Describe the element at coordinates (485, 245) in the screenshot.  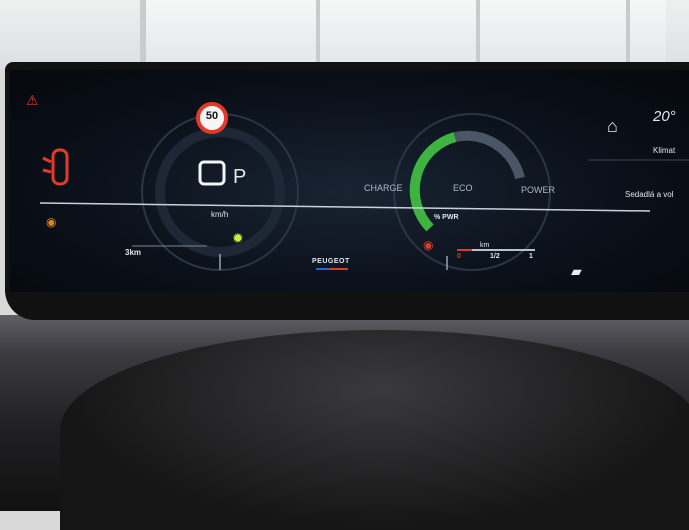
I see `battery-unit: km` at that location.